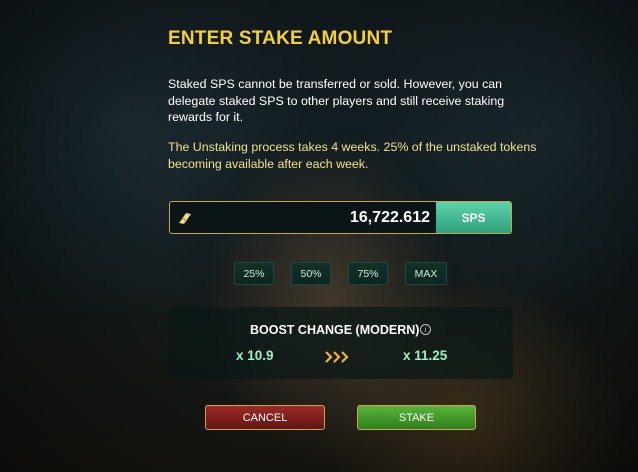 This screenshot has width=638, height=472. Describe the element at coordinates (426, 273) in the screenshot. I see `max-button: MAX` at that location.